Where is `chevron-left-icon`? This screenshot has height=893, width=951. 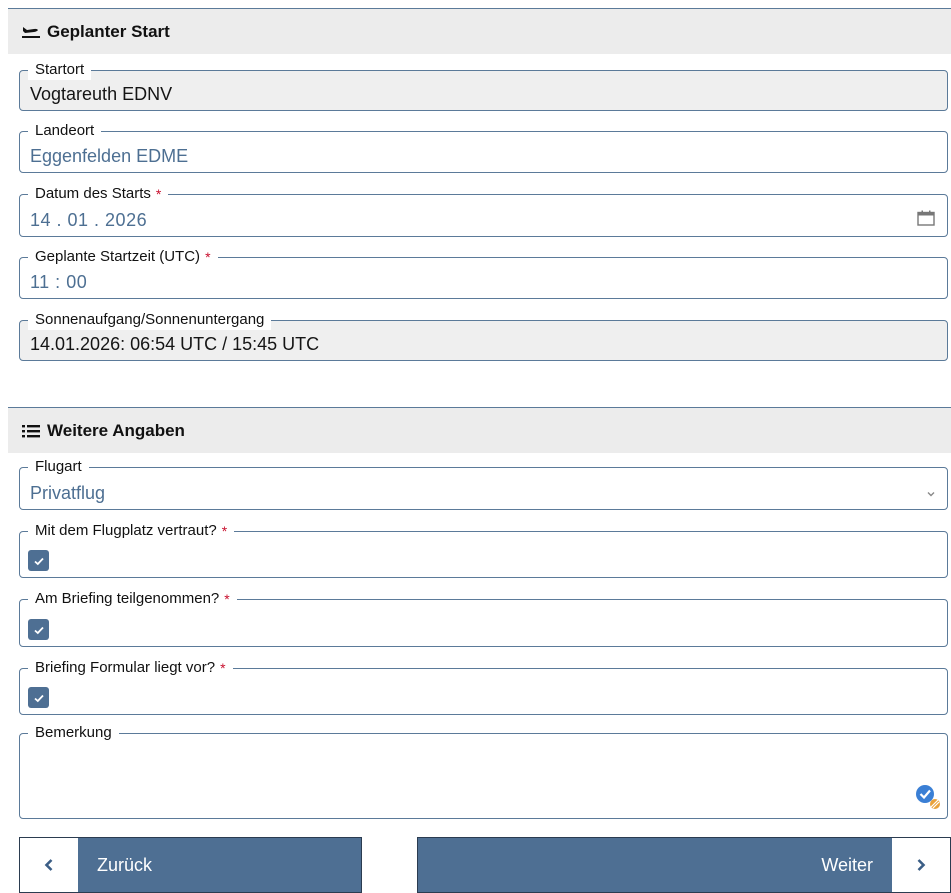 chevron-left-icon is located at coordinates (48, 865).